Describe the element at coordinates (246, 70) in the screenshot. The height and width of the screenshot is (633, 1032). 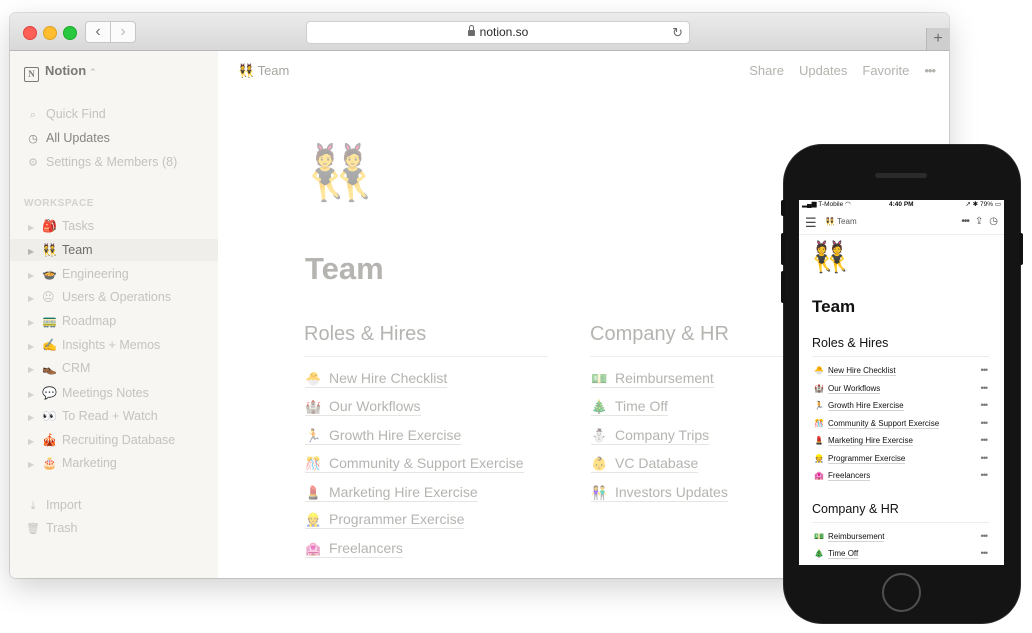
I see `breadcrumb-emoji-icon: 👯` at that location.